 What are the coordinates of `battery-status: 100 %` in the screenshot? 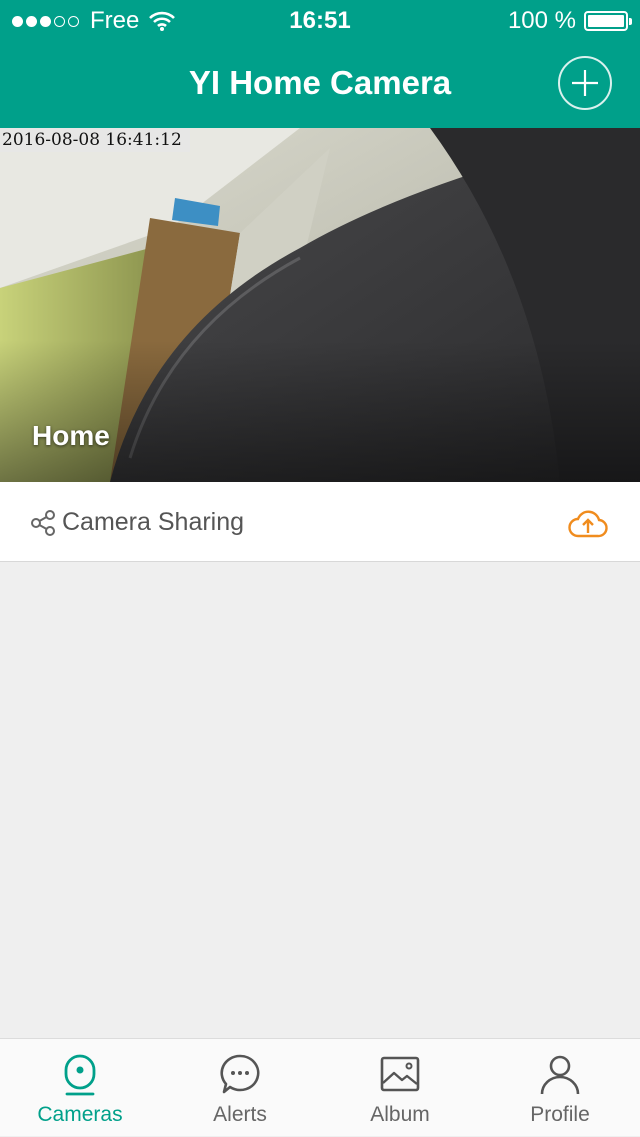 It's located at (569, 21).